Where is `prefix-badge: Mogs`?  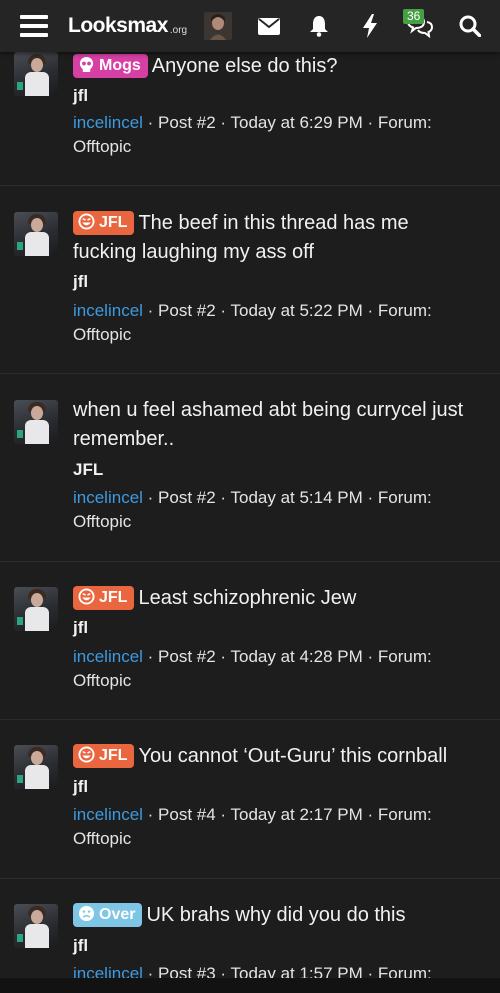
prefix-badge: Mogs is located at coordinates (110, 66).